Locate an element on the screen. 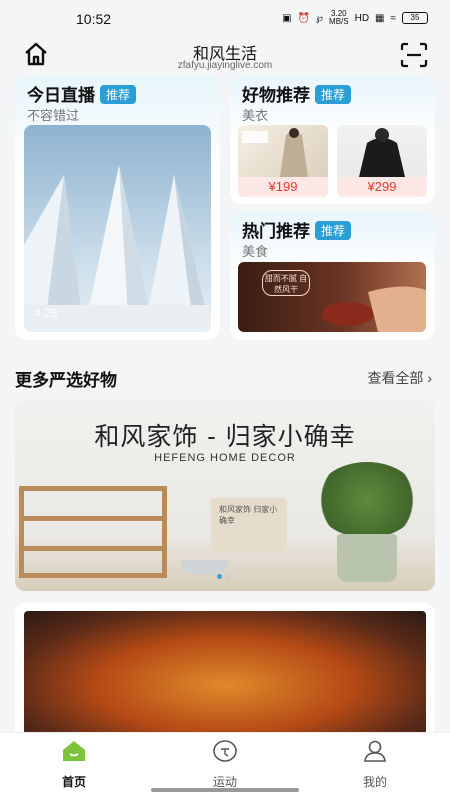 This screenshot has width=450, height=800. battery-indicator: 35 is located at coordinates (415, 18).